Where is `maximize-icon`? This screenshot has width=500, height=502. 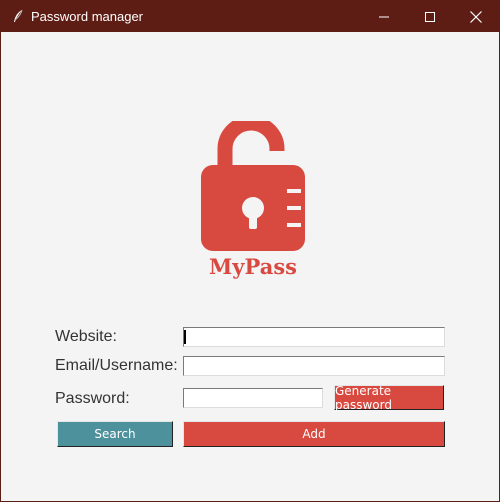
maximize-icon is located at coordinates (430, 16).